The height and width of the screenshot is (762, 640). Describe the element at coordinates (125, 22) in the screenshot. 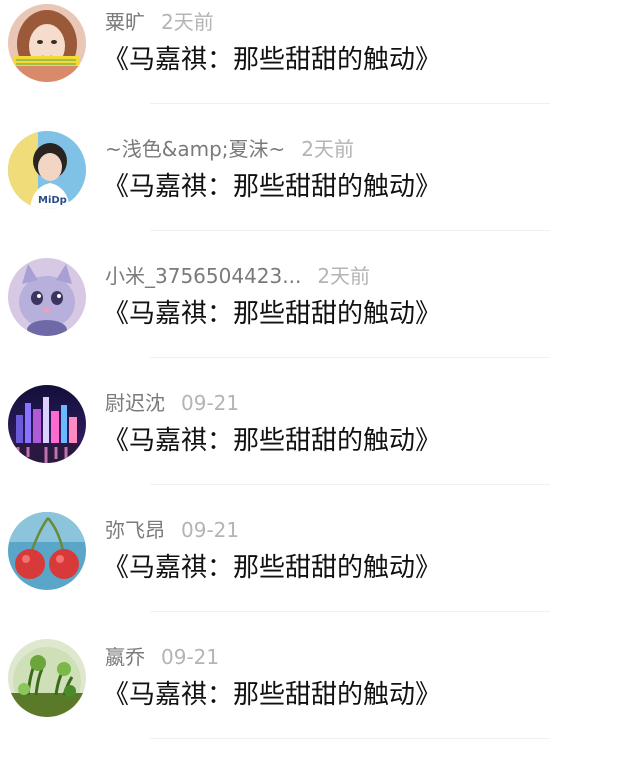

I see `username: 粟旷` at that location.